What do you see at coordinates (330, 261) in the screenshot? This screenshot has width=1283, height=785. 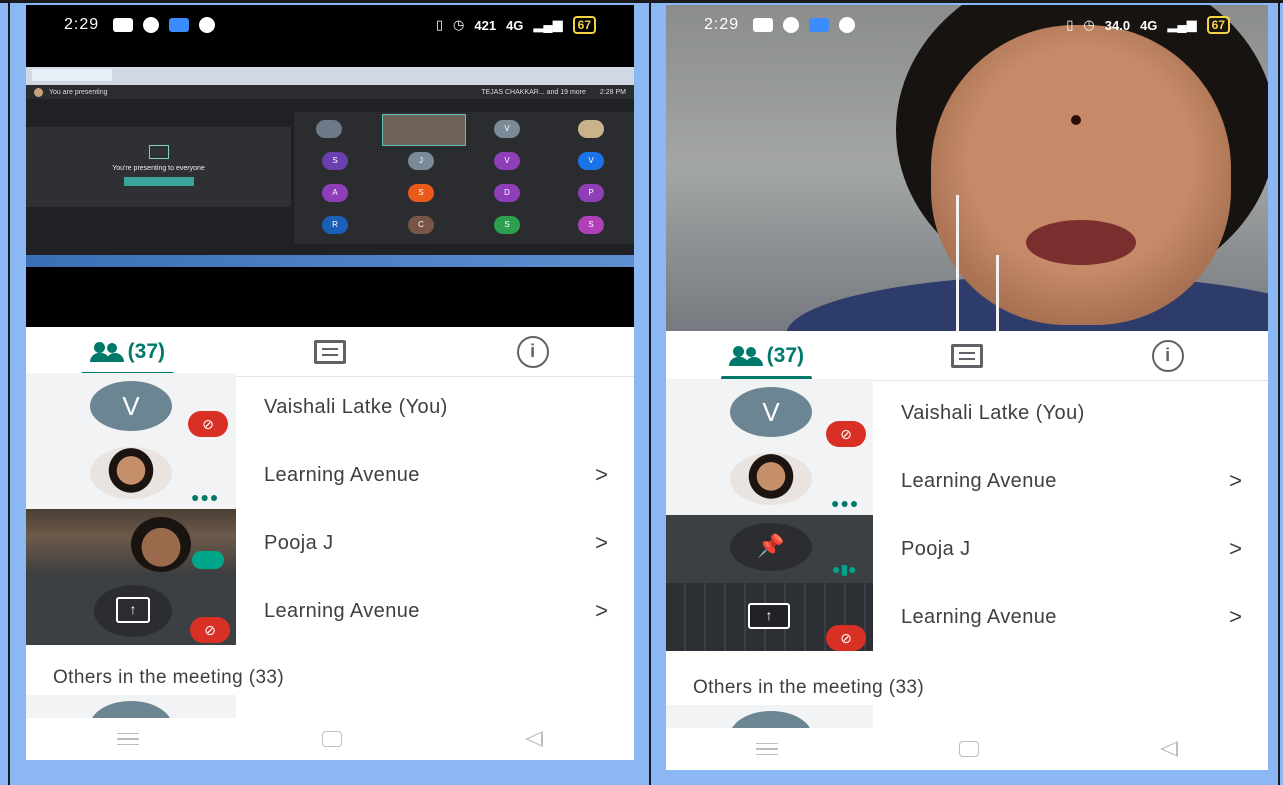 I see `windows-taskbar` at bounding box center [330, 261].